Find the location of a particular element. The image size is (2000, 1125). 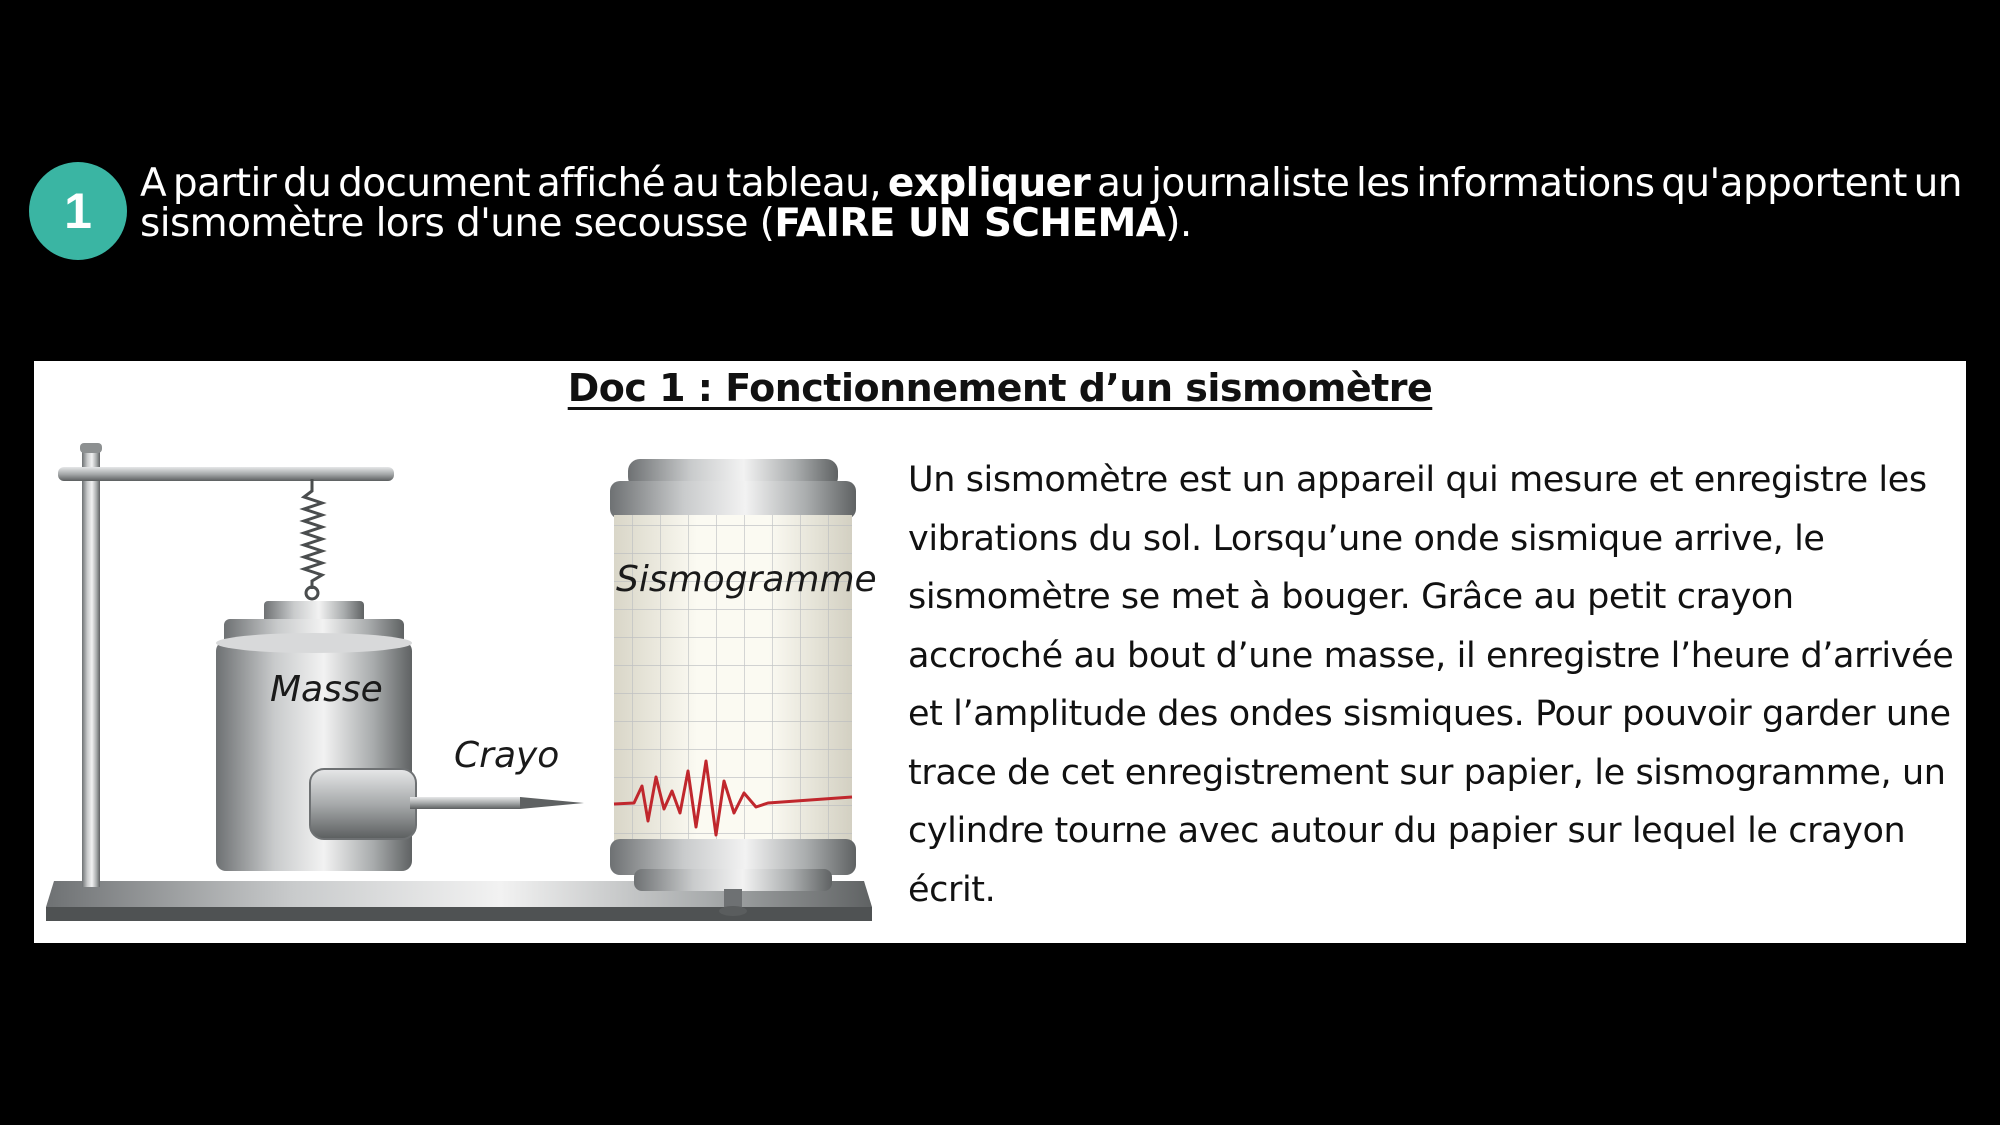

drum-label: Sismogramme is located at coordinates (746, 579).